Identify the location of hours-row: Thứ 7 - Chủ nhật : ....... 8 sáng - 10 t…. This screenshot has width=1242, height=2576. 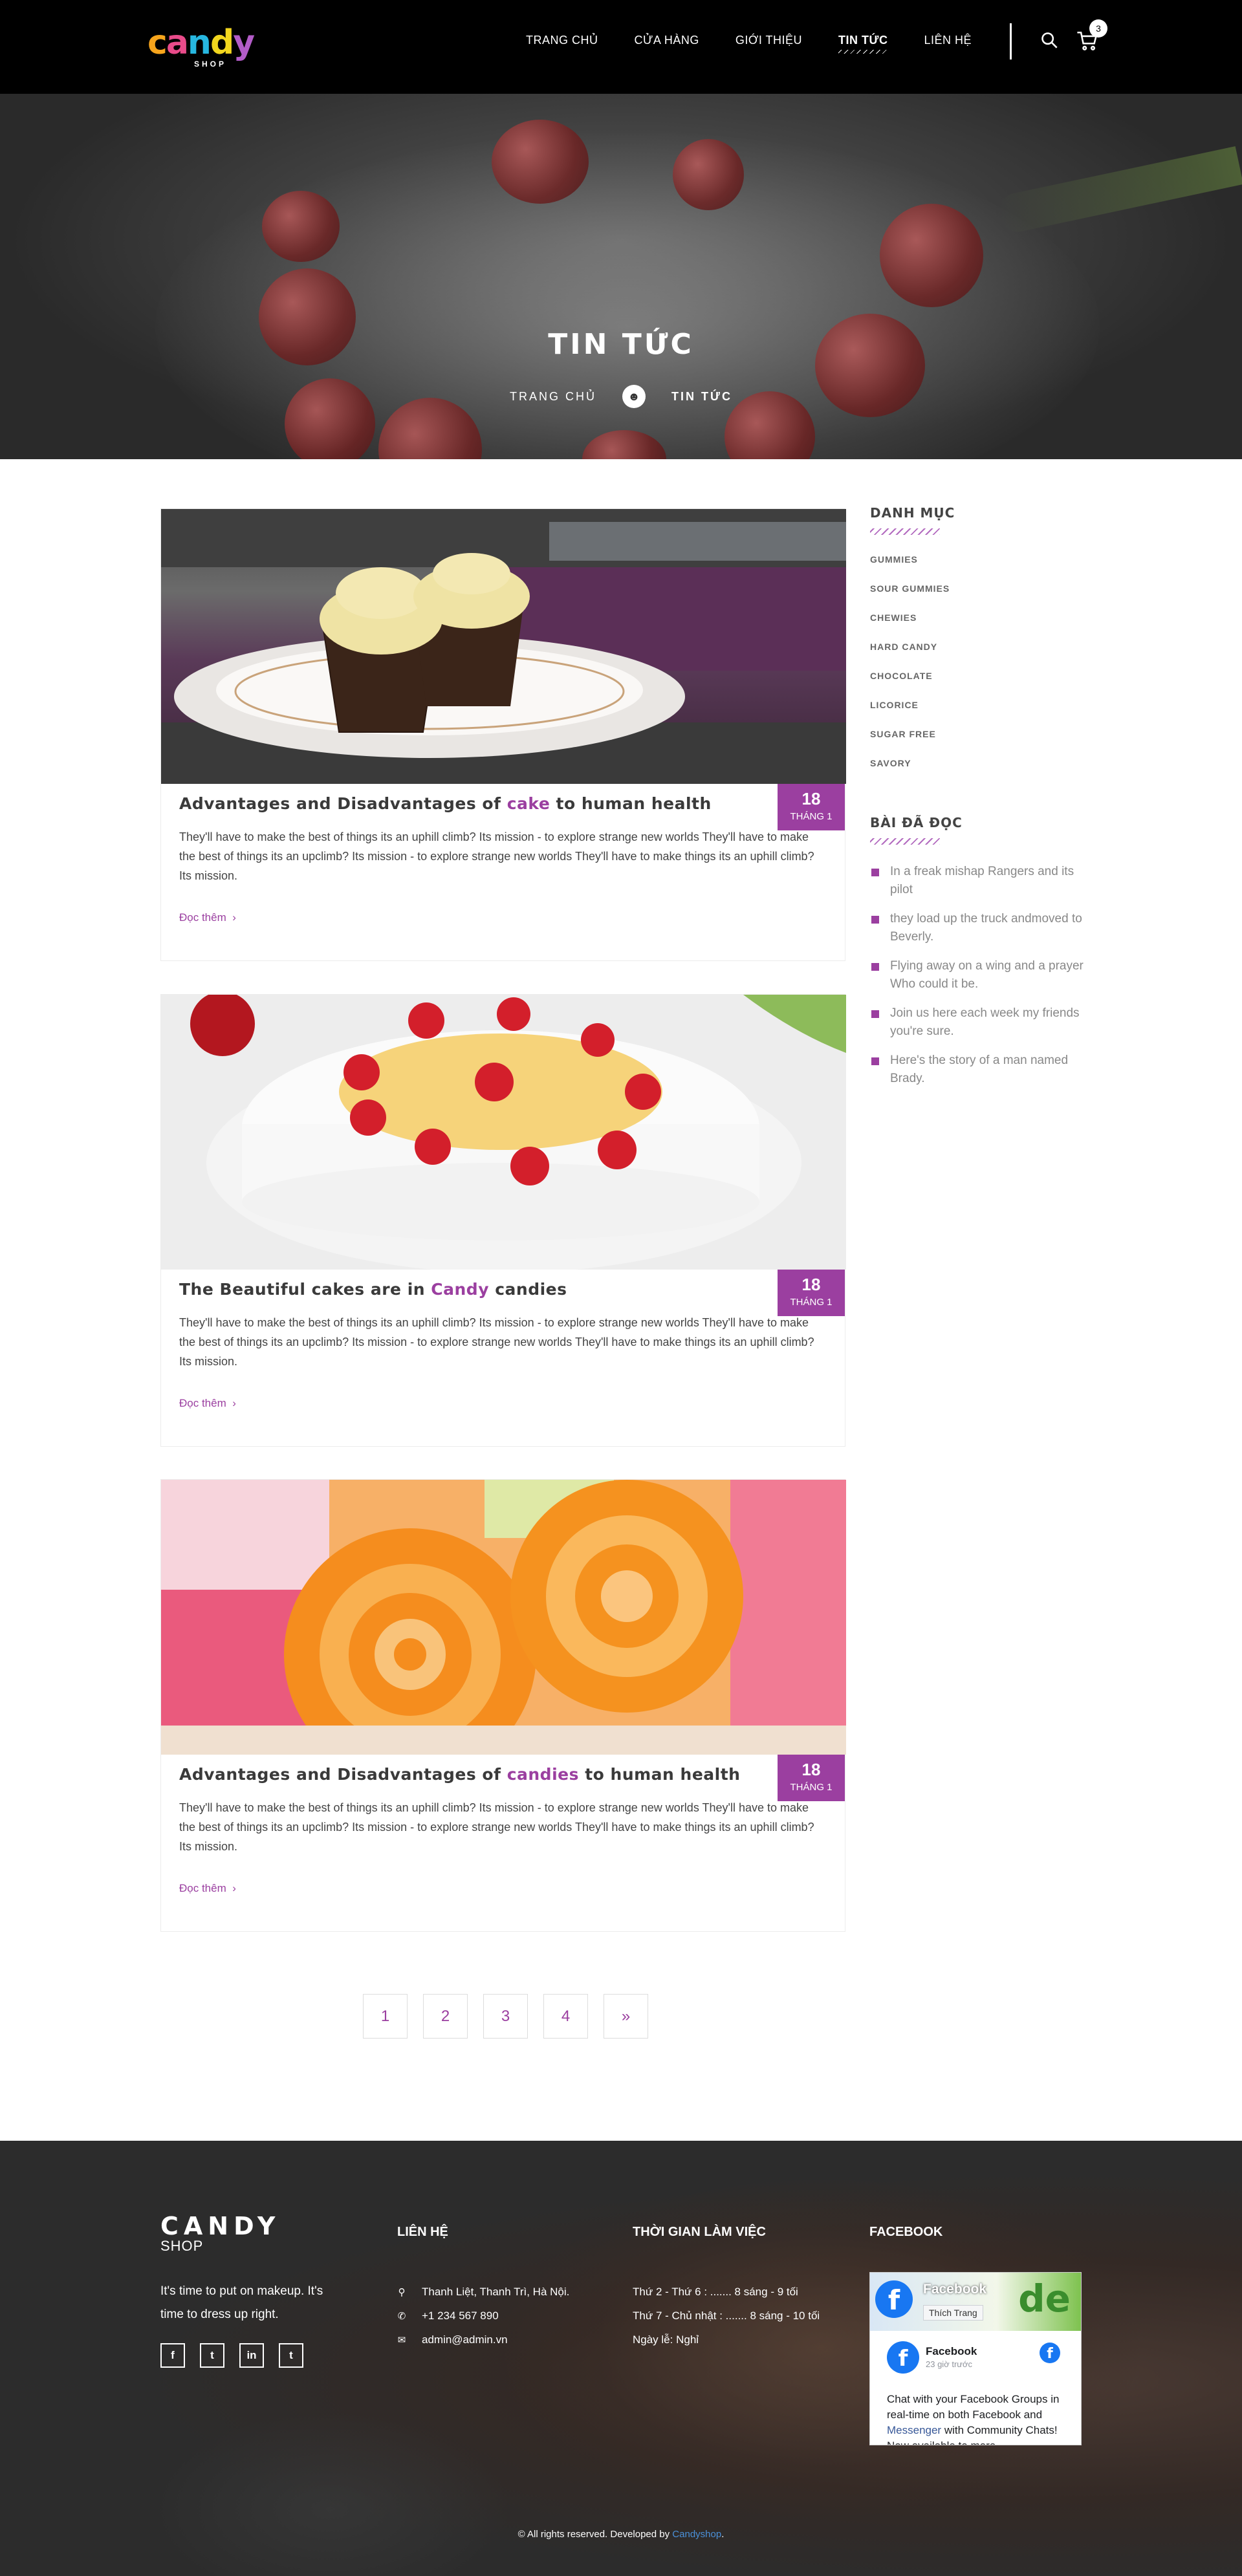
(726, 2316).